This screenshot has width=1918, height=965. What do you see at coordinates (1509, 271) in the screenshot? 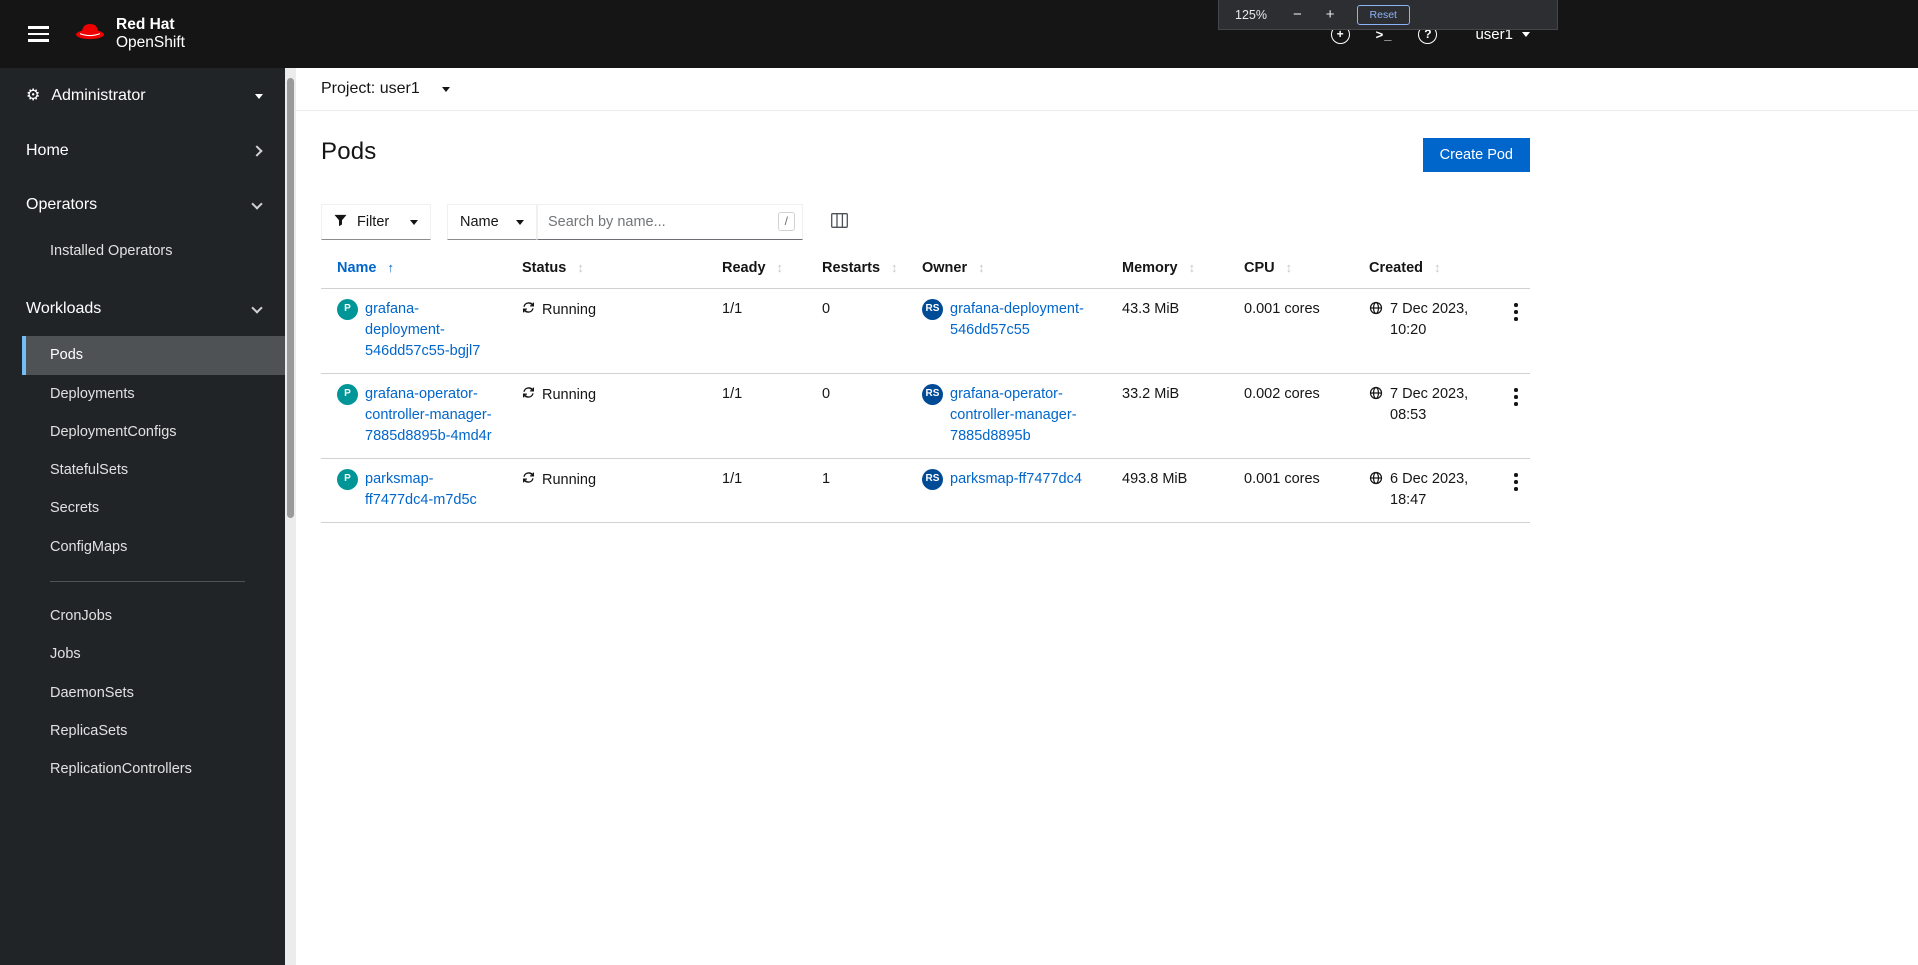
I see `column-header-actions` at bounding box center [1509, 271].